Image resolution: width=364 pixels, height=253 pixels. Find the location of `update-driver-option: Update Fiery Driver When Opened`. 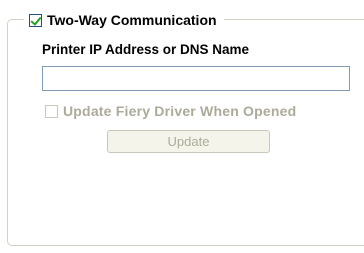

update-driver-option: Update Fiery Driver When Opened is located at coordinates (170, 111).